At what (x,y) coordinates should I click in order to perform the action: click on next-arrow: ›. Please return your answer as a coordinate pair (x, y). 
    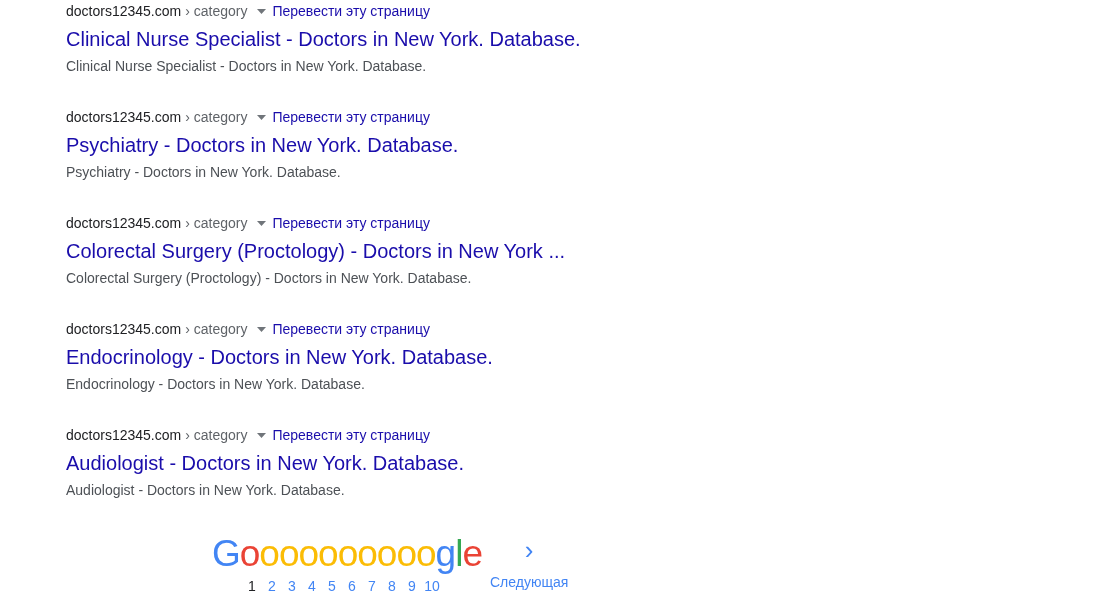
    Looking at the image, I should click on (529, 550).